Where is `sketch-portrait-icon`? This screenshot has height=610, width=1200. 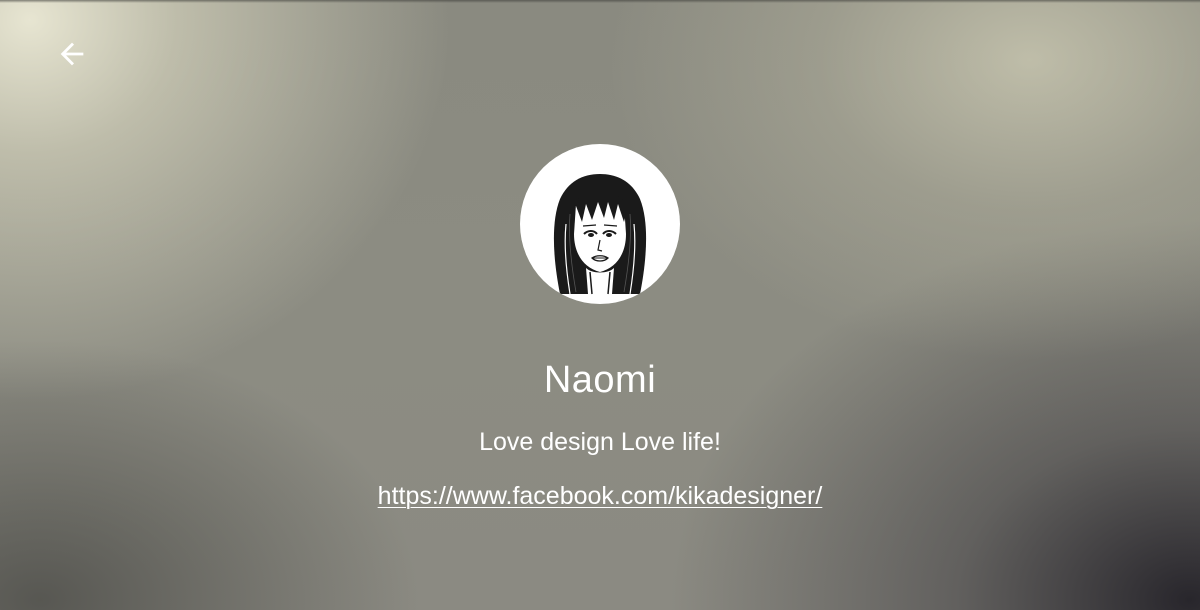
sketch-portrait-icon is located at coordinates (600, 234).